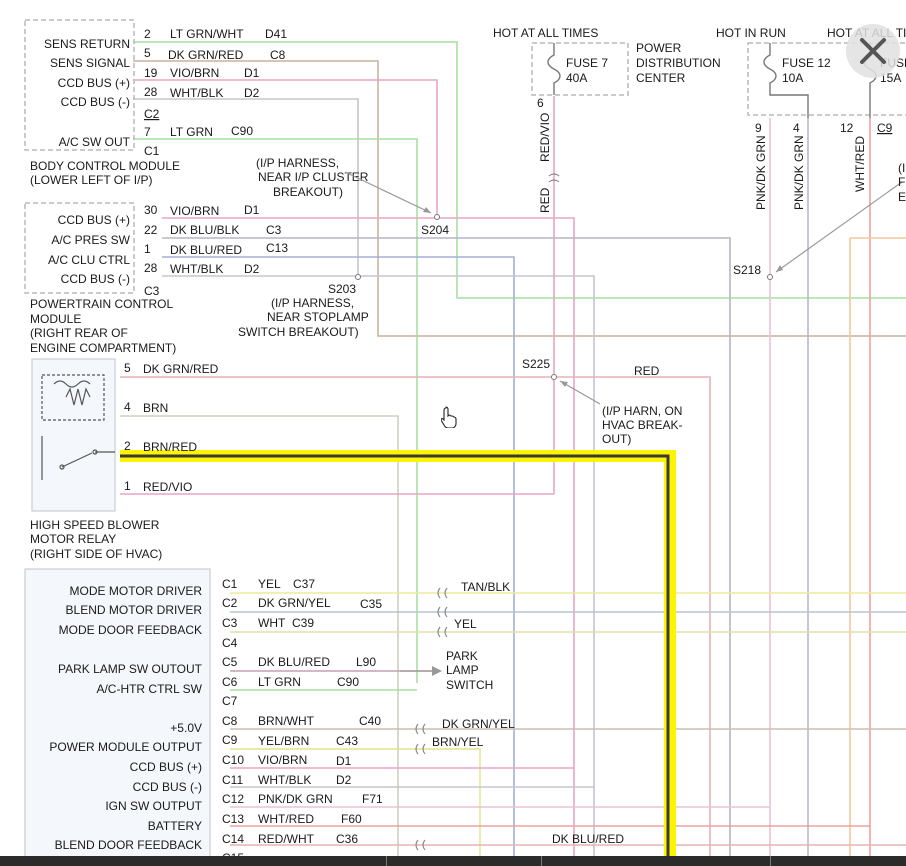 This screenshot has width=906, height=866. I want to click on relay-pin-numbers: 5 4 2 1, so click(127, 427).